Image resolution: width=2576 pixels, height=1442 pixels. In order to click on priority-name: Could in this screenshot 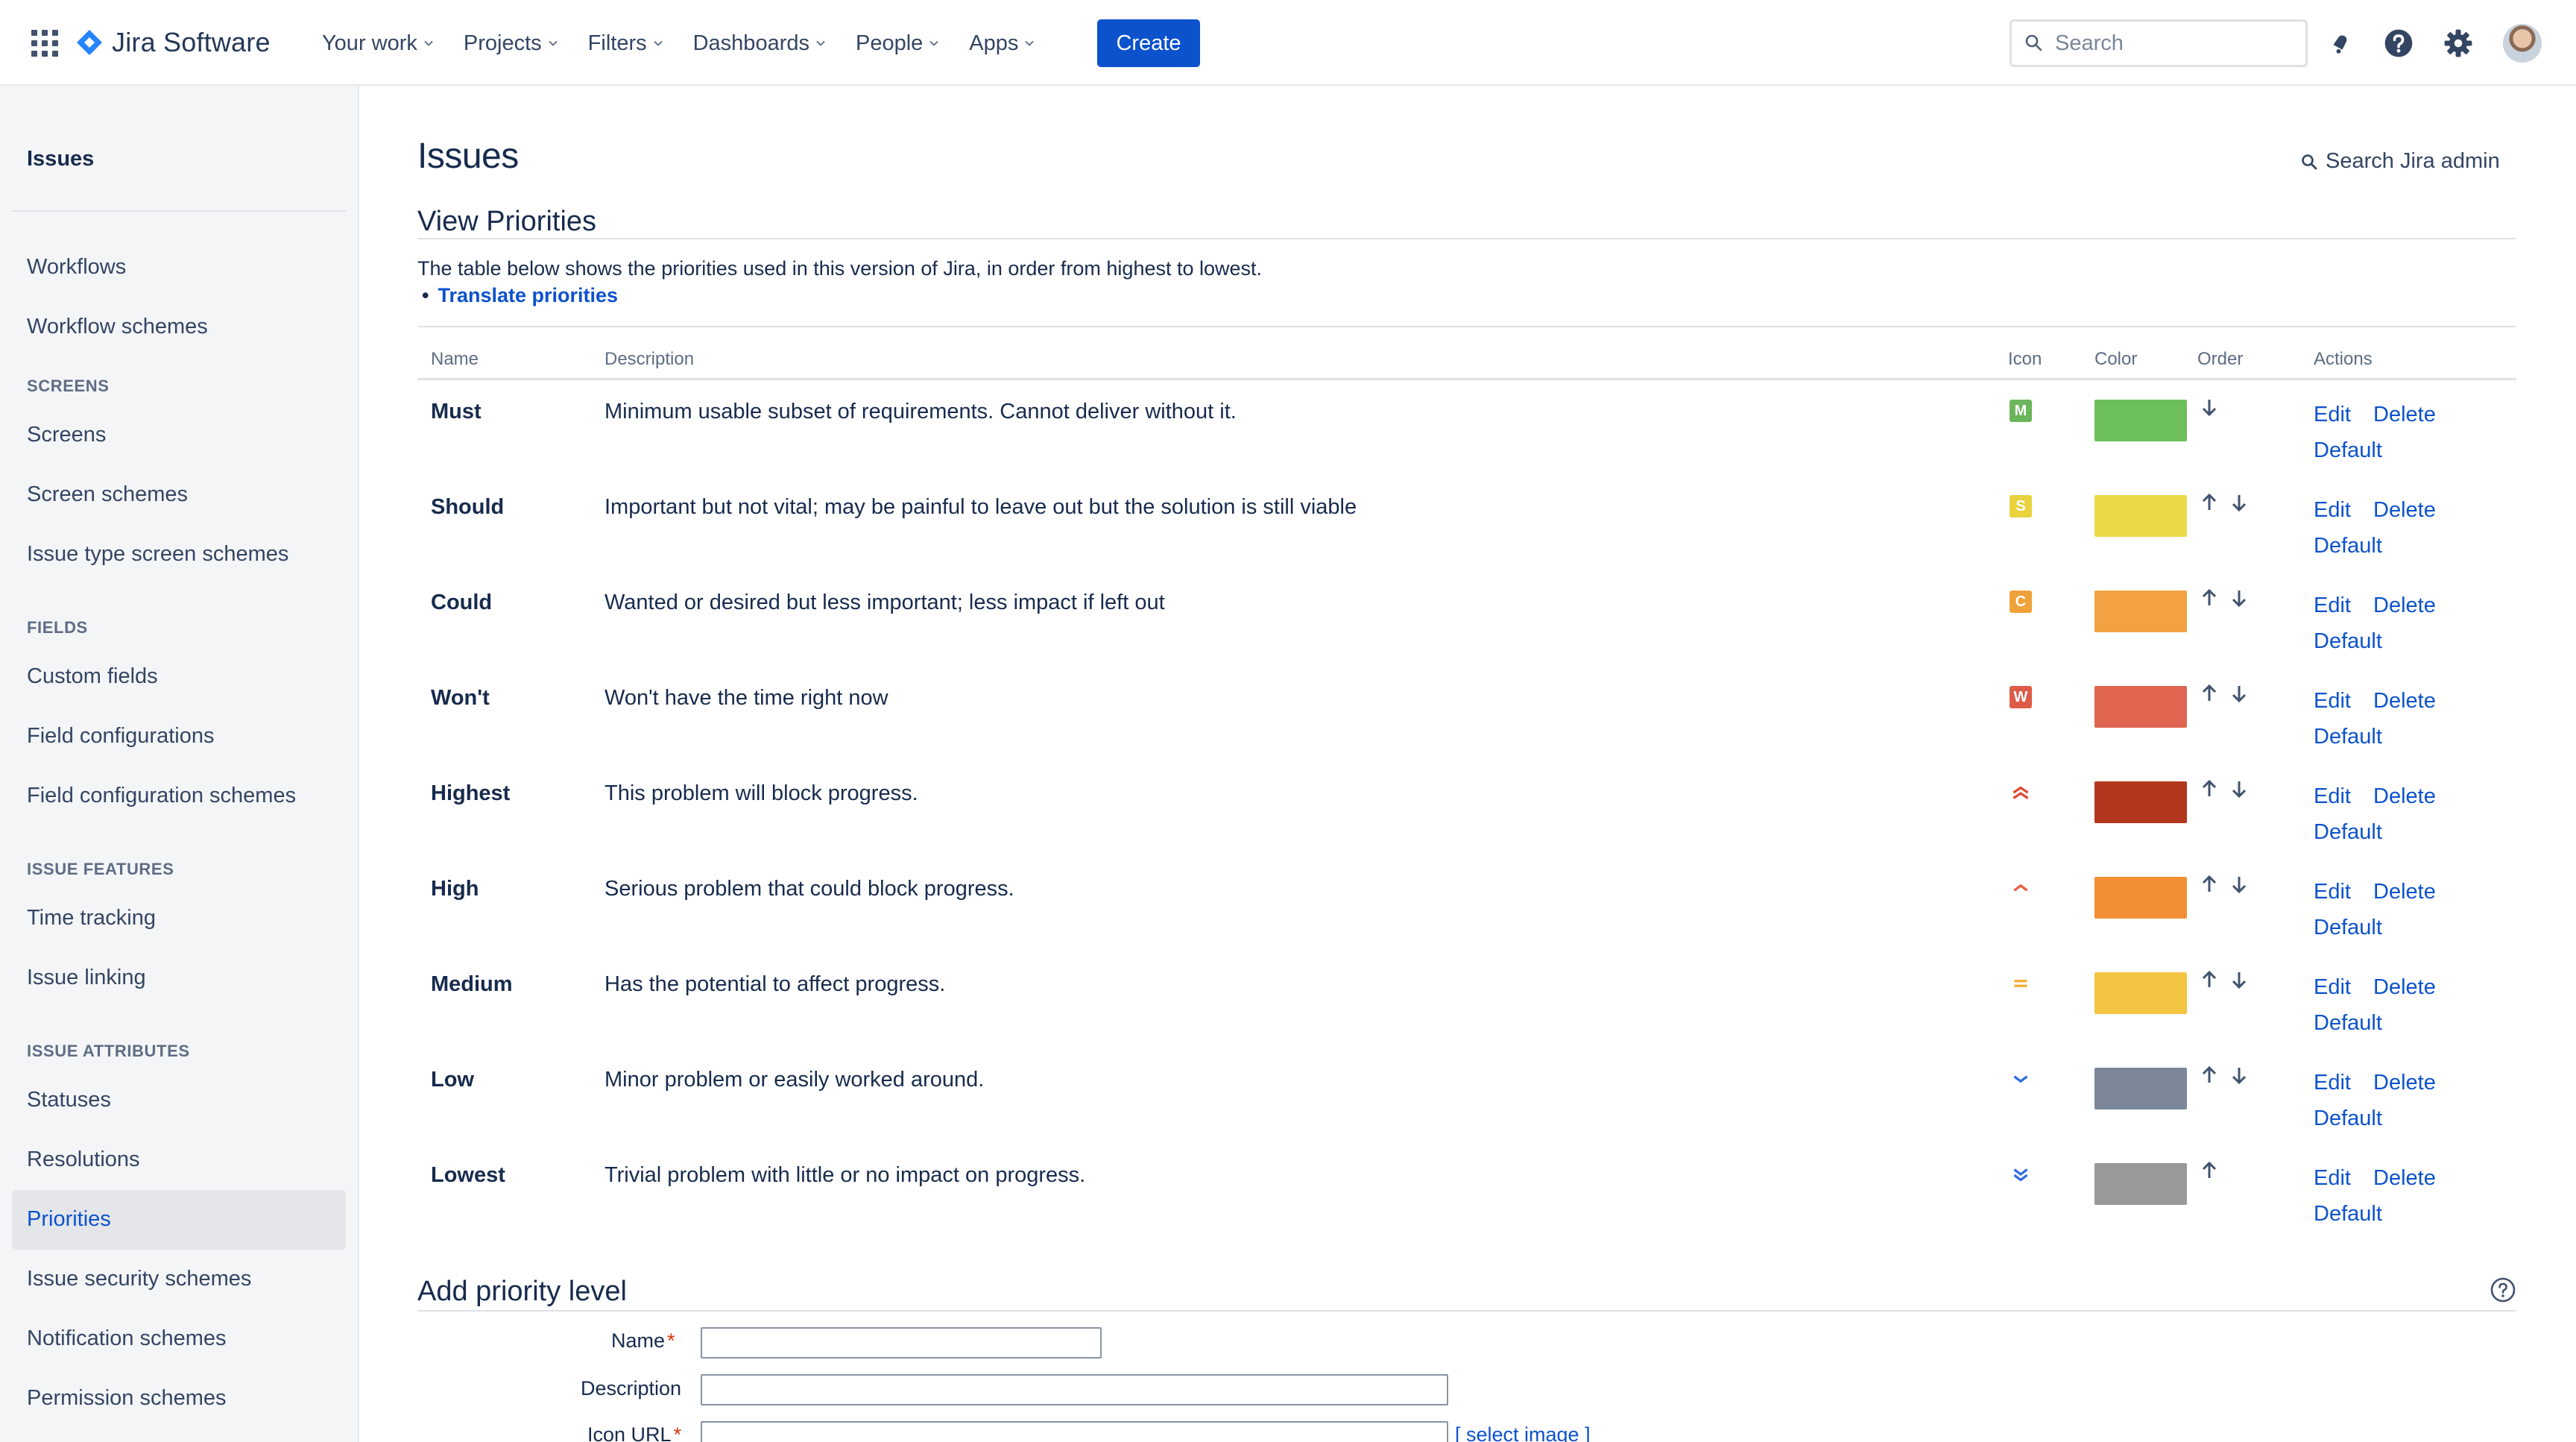, I will do `click(462, 602)`.